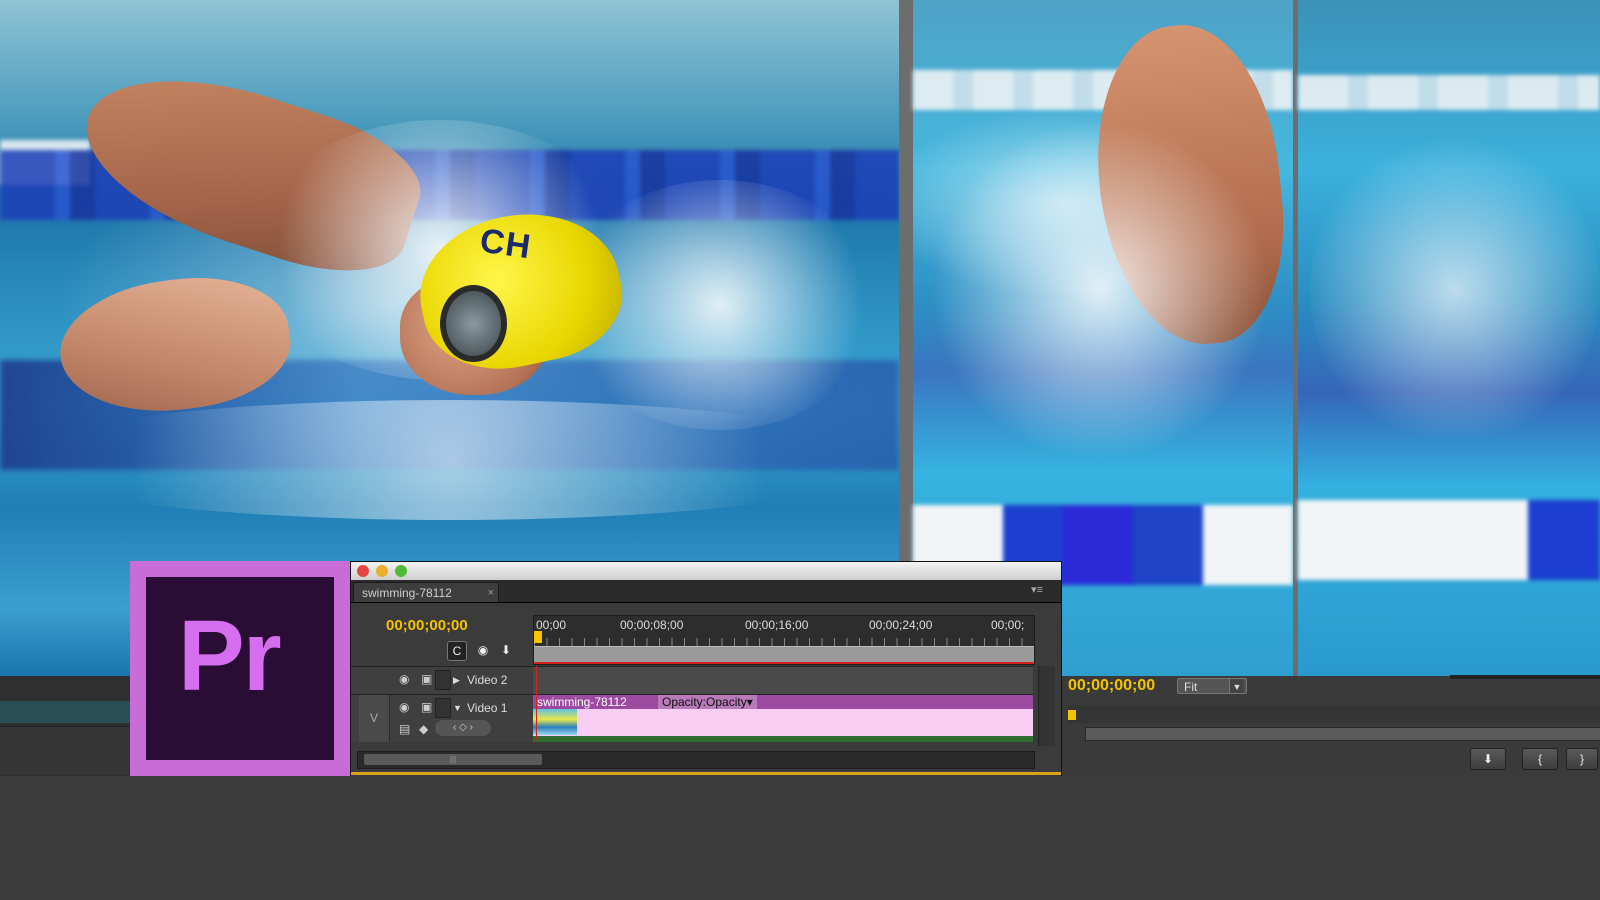 This screenshot has height=900, width=1600. I want to click on expand-icon: ▶, so click(456, 680).